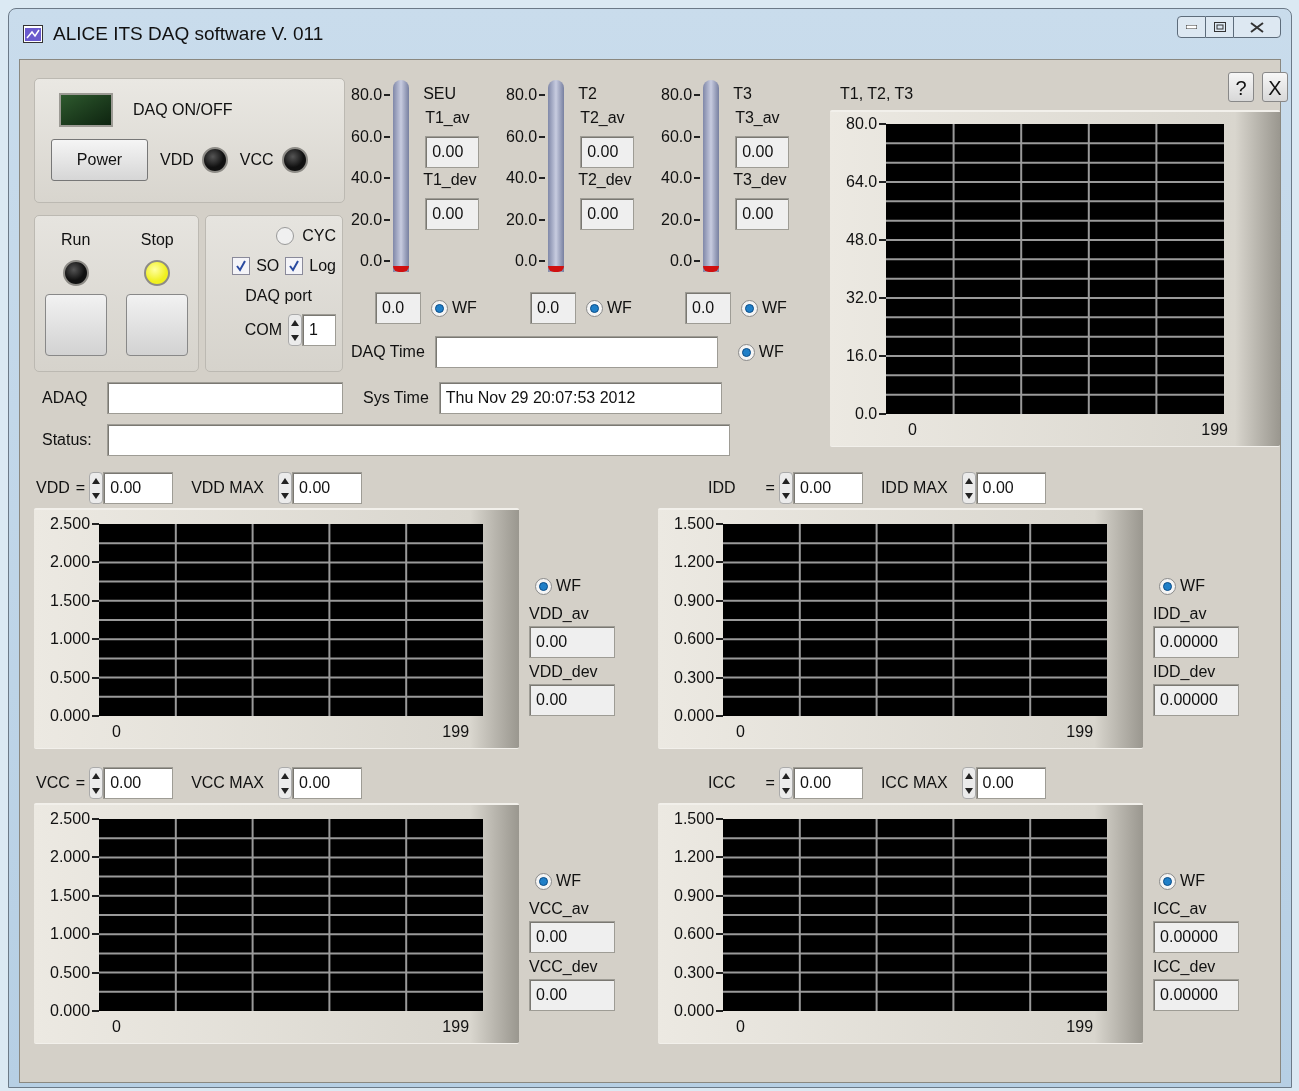  Describe the element at coordinates (770, 488) in the screenshot. I see `equals-label: =` at that location.